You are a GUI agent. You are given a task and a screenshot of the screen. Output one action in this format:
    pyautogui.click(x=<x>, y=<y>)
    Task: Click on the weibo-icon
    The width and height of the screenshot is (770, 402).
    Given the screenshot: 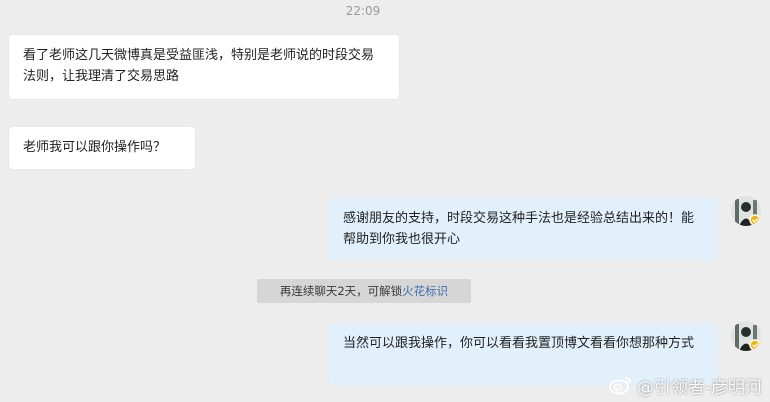 What is the action you would take?
    pyautogui.click(x=620, y=386)
    